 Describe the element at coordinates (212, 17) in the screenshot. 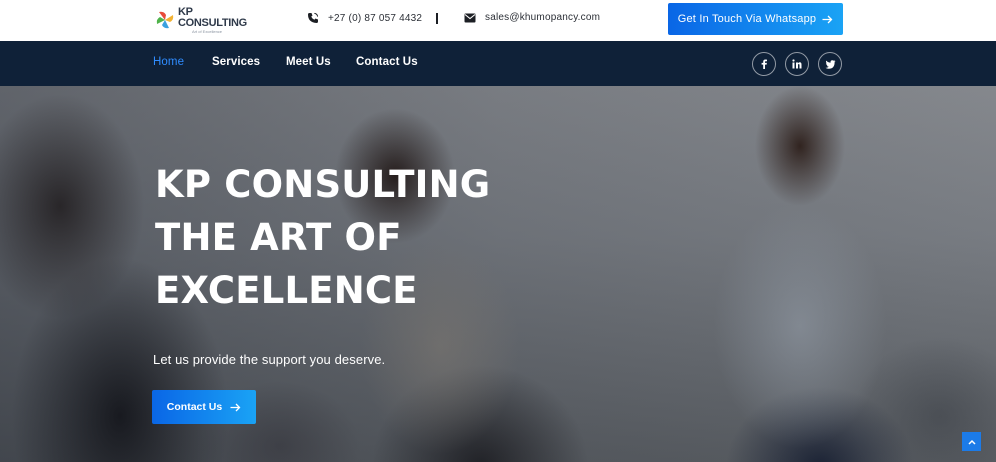

I see `logo-name: KP CONSULTING` at that location.